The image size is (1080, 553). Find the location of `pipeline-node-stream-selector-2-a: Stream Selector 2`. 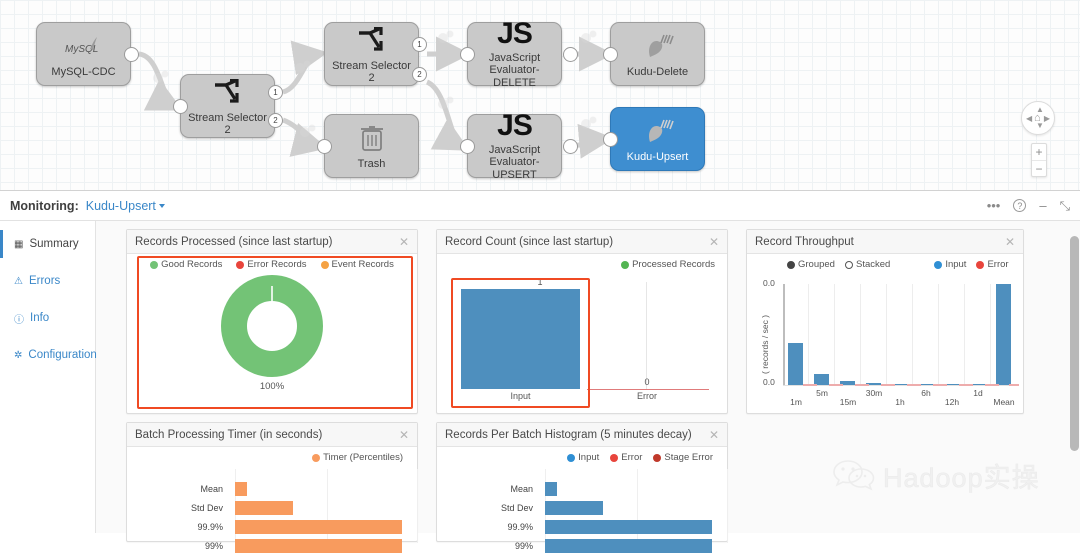

pipeline-node-stream-selector-2-a: Stream Selector 2 is located at coordinates (227, 106).